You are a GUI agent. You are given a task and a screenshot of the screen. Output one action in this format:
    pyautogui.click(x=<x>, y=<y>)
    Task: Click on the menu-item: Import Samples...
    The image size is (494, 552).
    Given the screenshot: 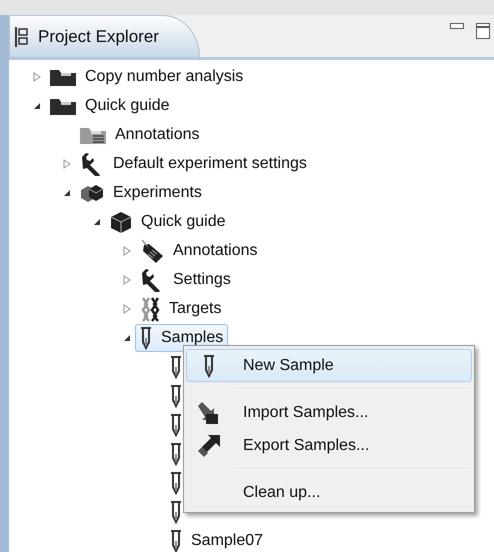 What is the action you would take?
    pyautogui.click(x=329, y=412)
    